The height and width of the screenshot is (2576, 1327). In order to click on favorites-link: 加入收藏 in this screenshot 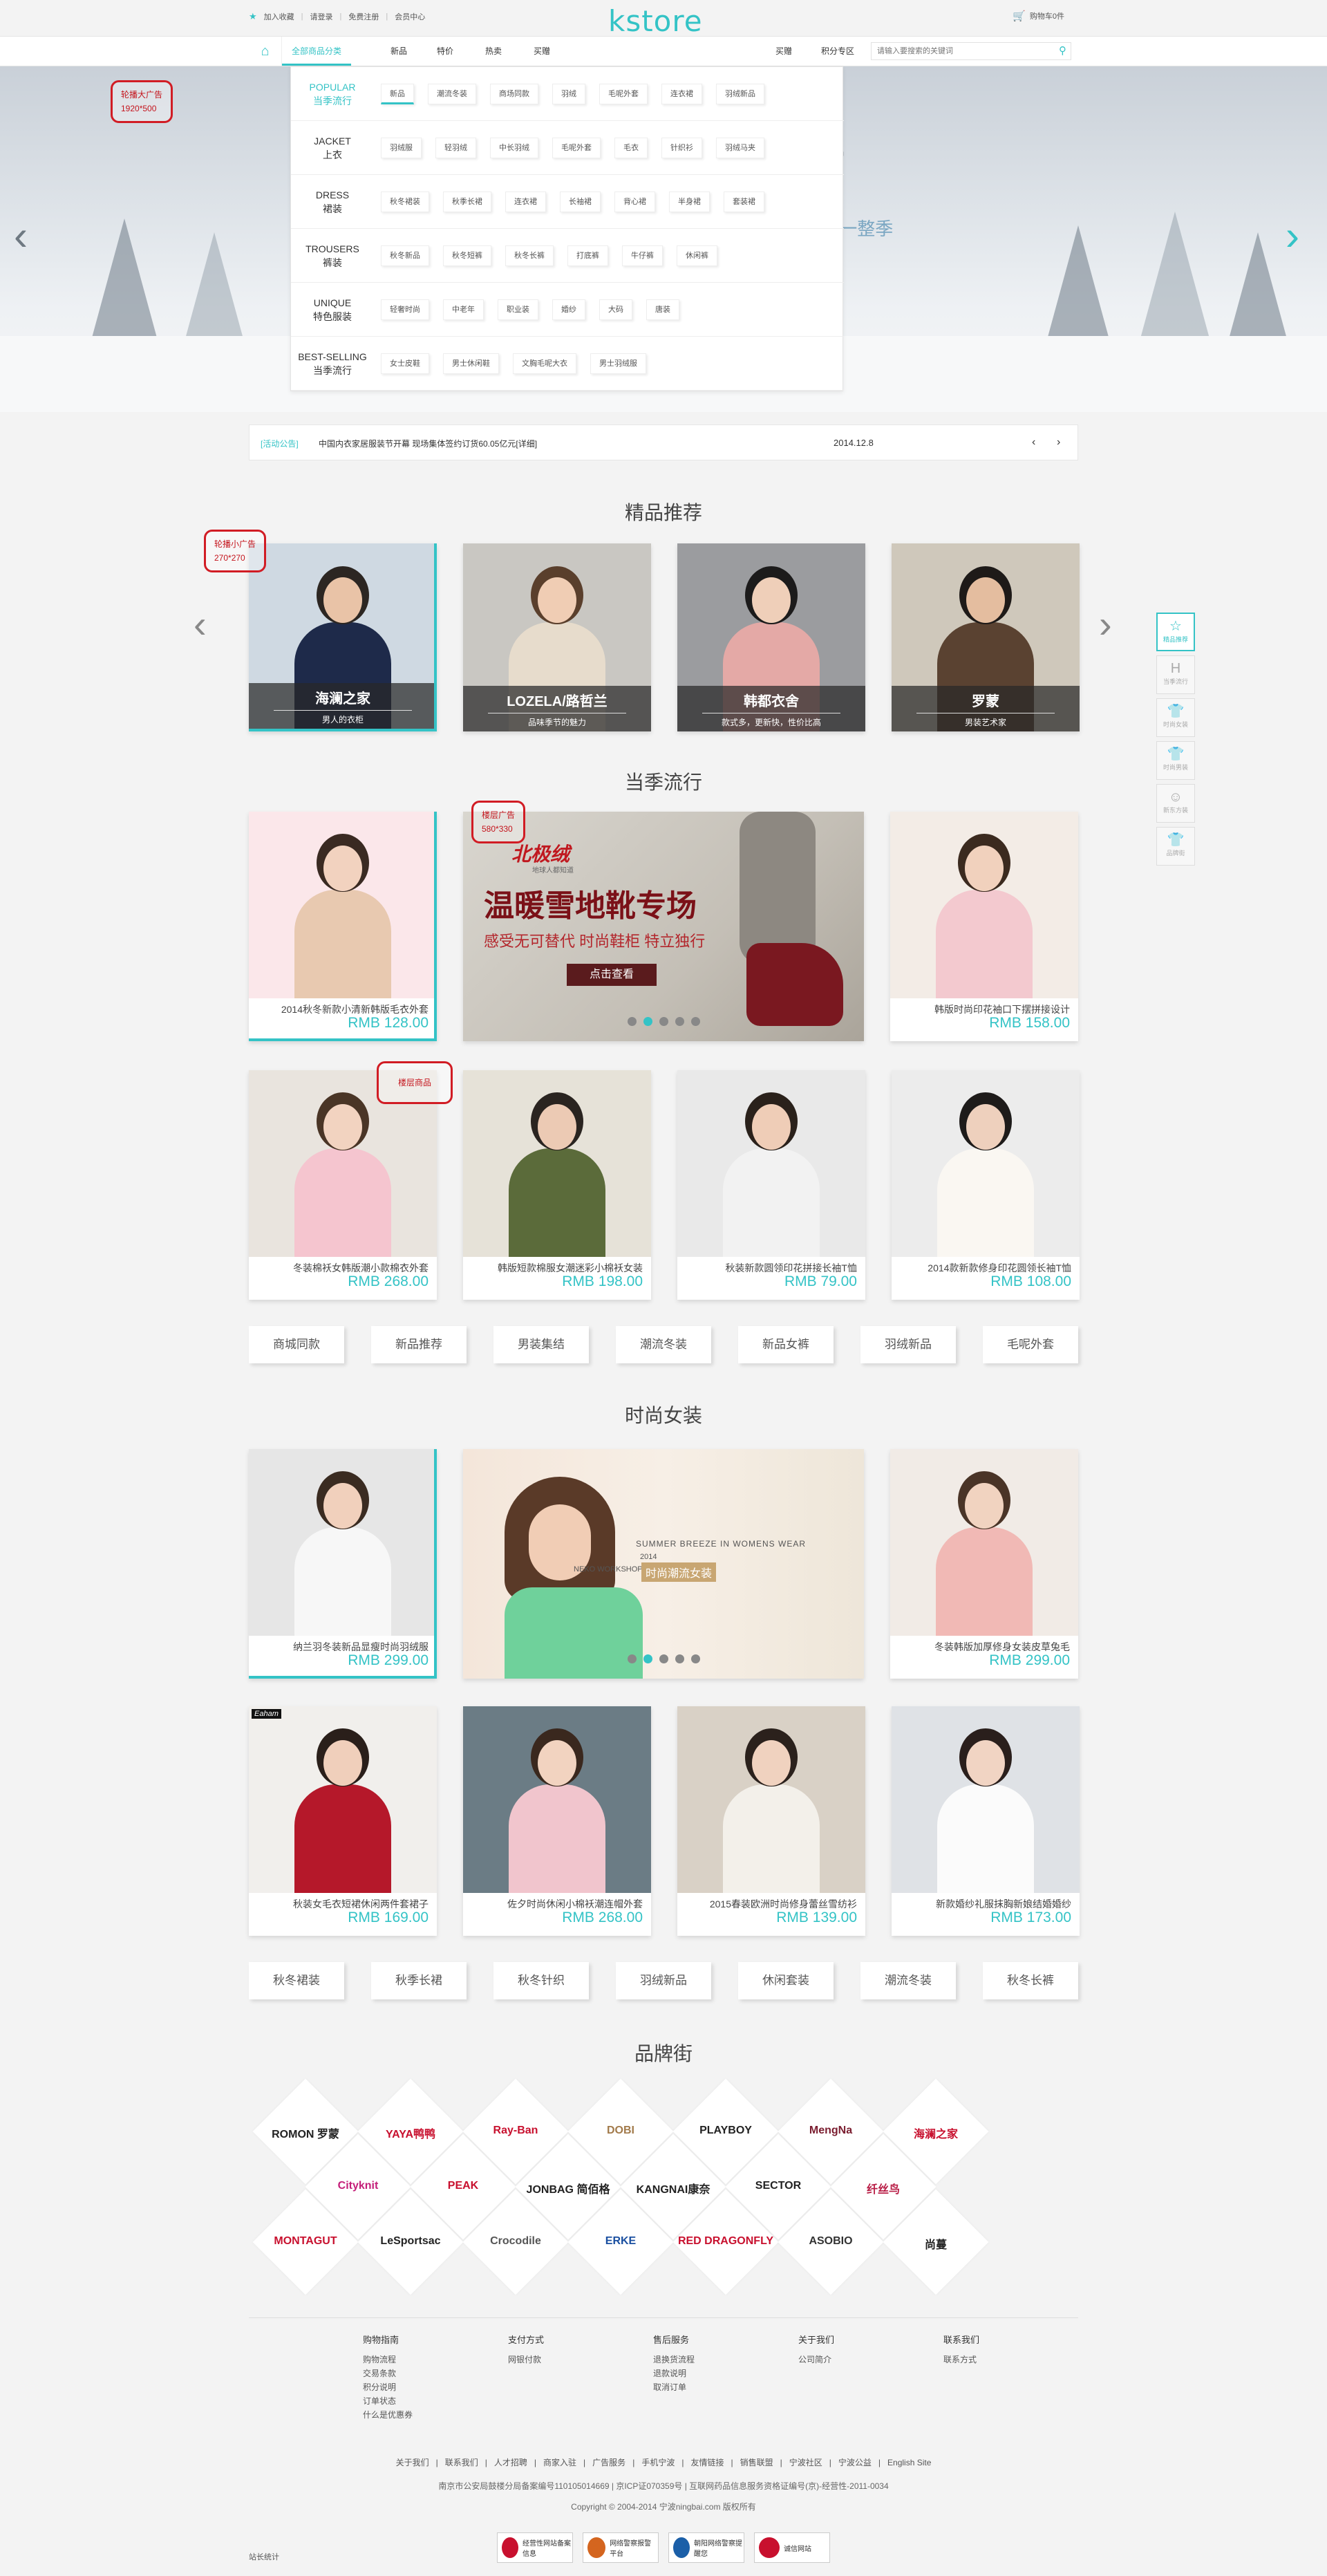, I will do `click(279, 16)`.